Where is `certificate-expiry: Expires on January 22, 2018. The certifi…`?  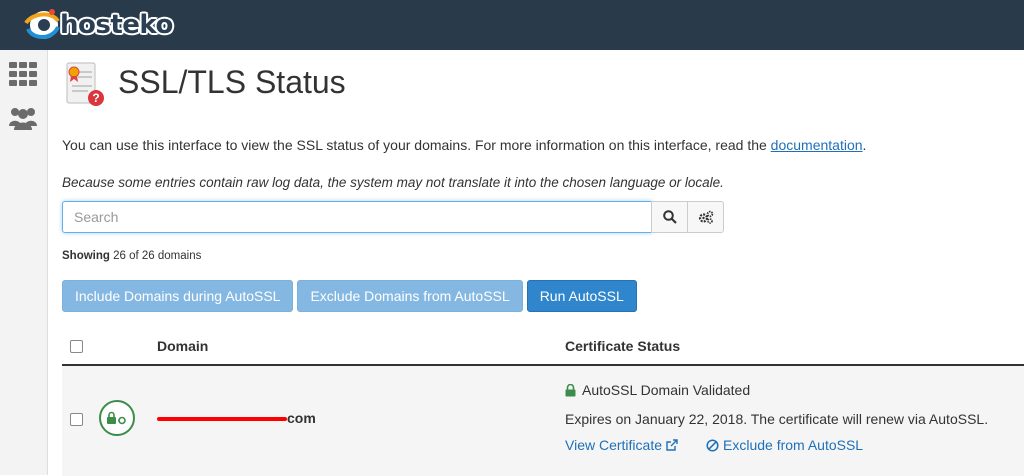 certificate-expiry: Expires on January 22, 2018. The certifi… is located at coordinates (777, 419).